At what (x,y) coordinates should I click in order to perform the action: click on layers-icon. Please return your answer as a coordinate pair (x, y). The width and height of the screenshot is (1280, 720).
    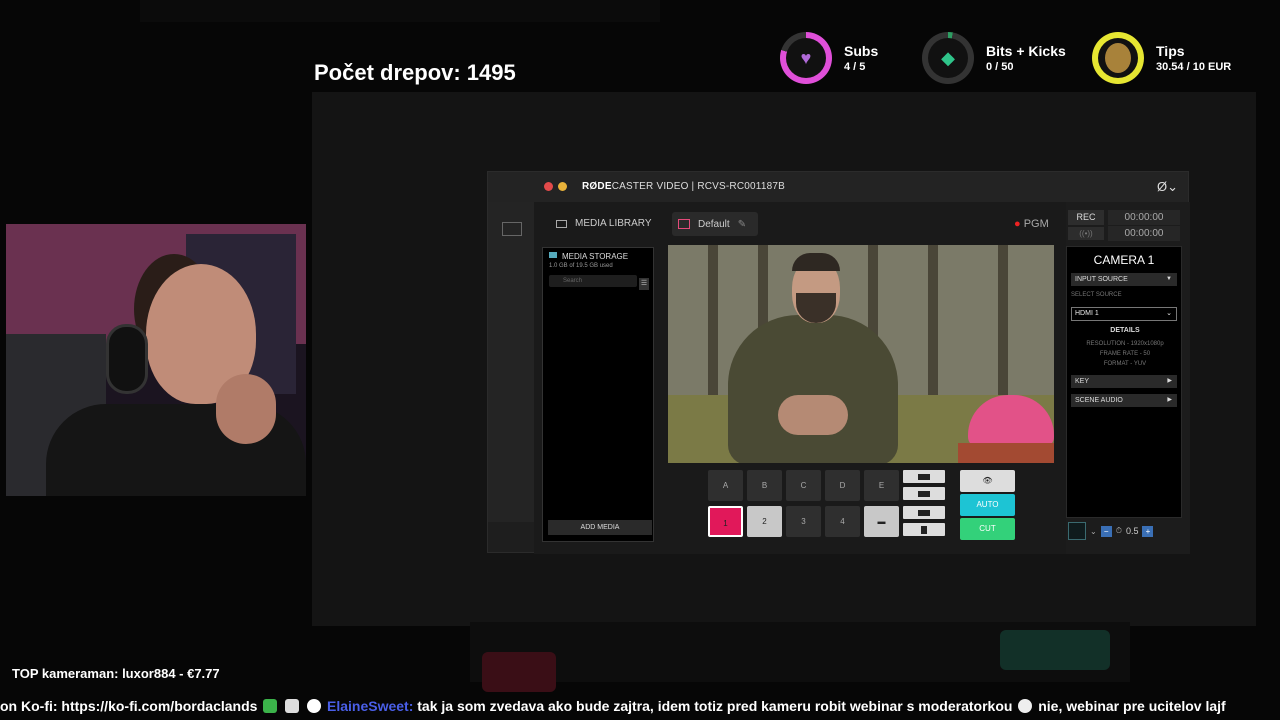
    Looking at the image, I should click on (924, 493).